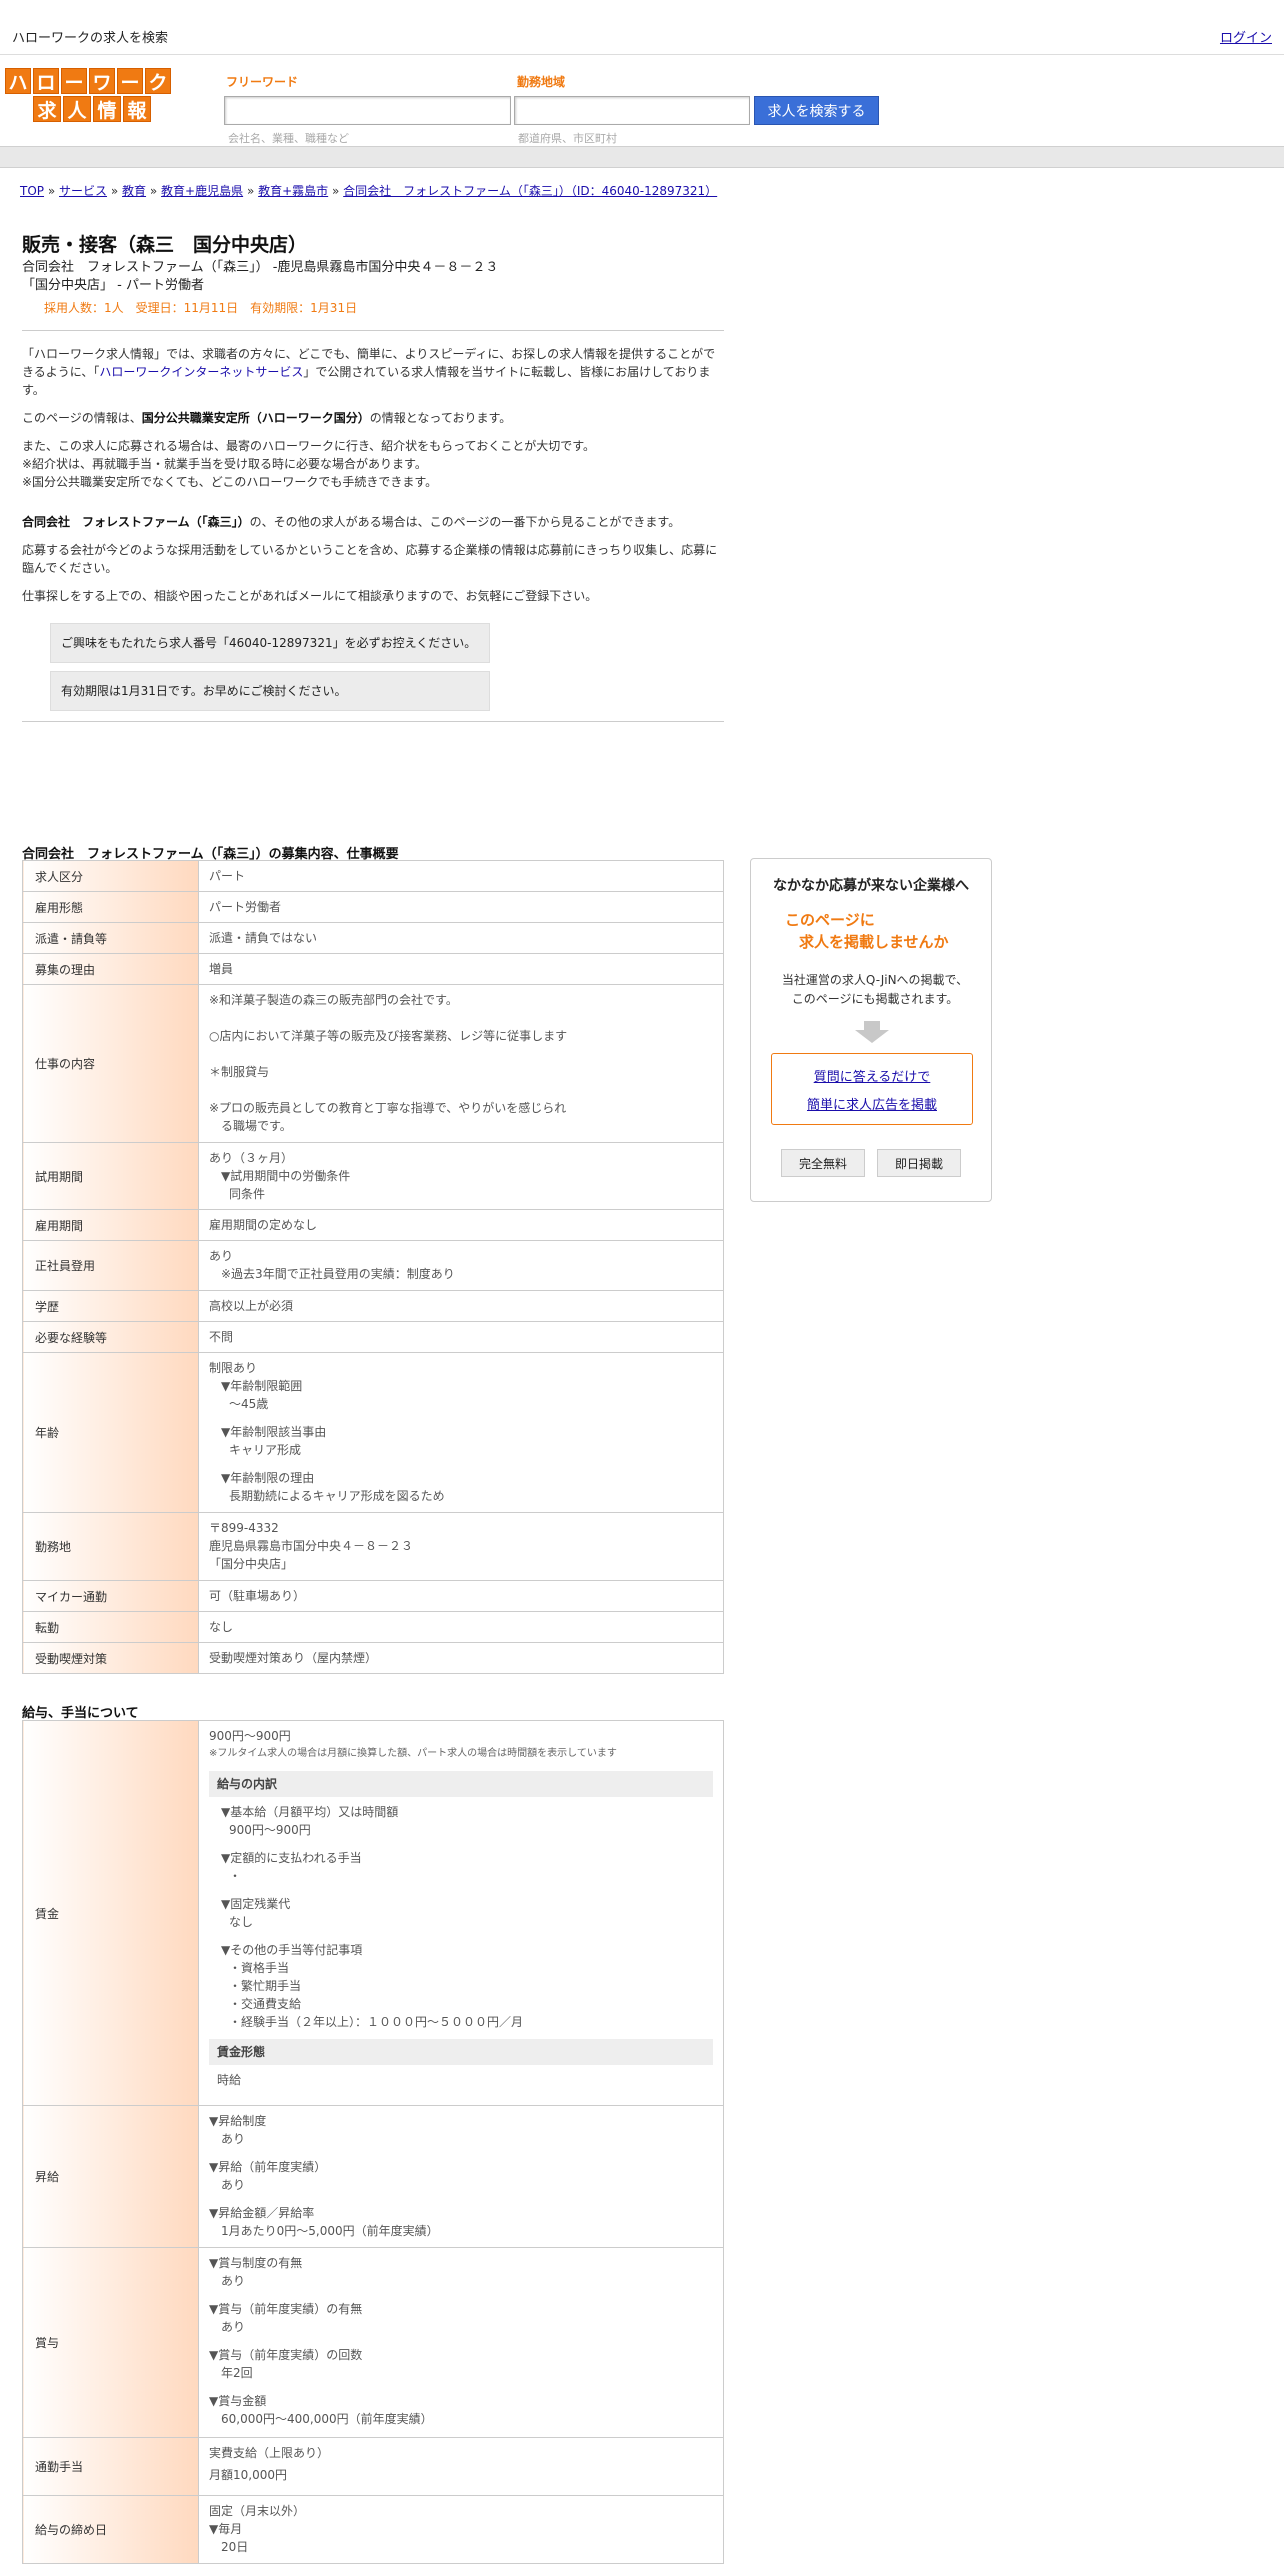  I want to click on table-row: 給与の締め日 固定（月末以外） ▼毎月 20日, so click(373, 2529).